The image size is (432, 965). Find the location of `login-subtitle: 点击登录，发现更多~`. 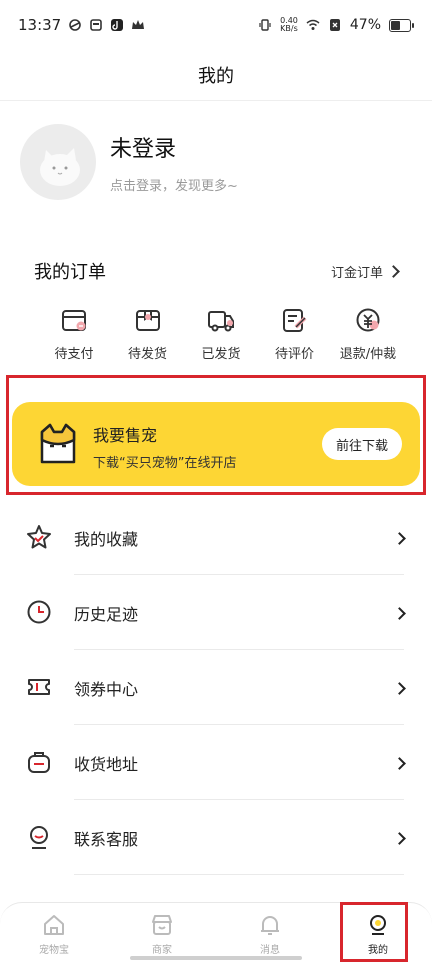

login-subtitle: 点击登录，发现更多~ is located at coordinates (174, 186).